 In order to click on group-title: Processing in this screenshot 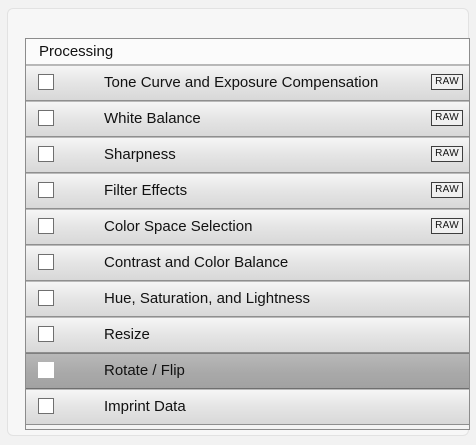, I will do `click(247, 52)`.